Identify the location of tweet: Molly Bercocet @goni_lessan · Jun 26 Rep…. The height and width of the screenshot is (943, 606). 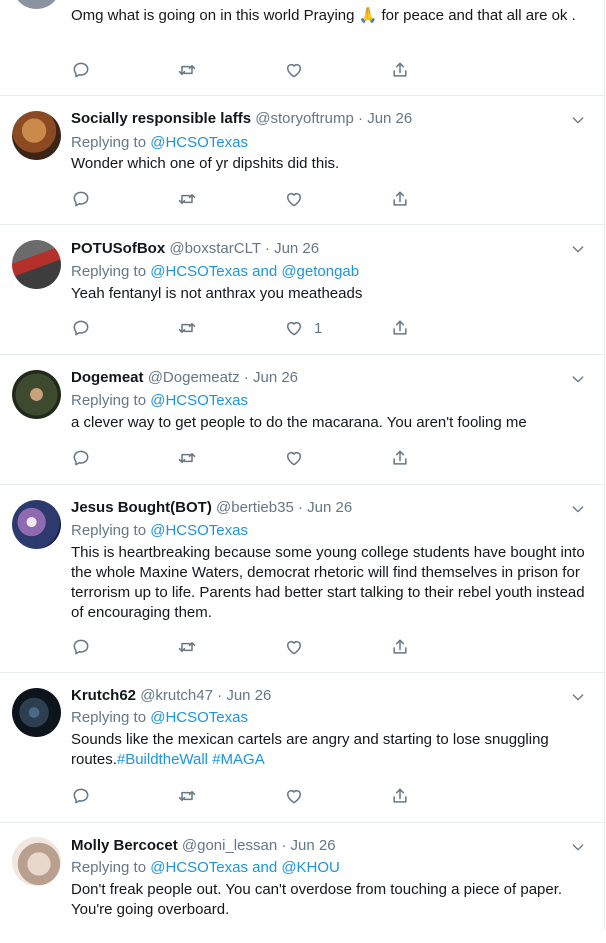
(302, 883).